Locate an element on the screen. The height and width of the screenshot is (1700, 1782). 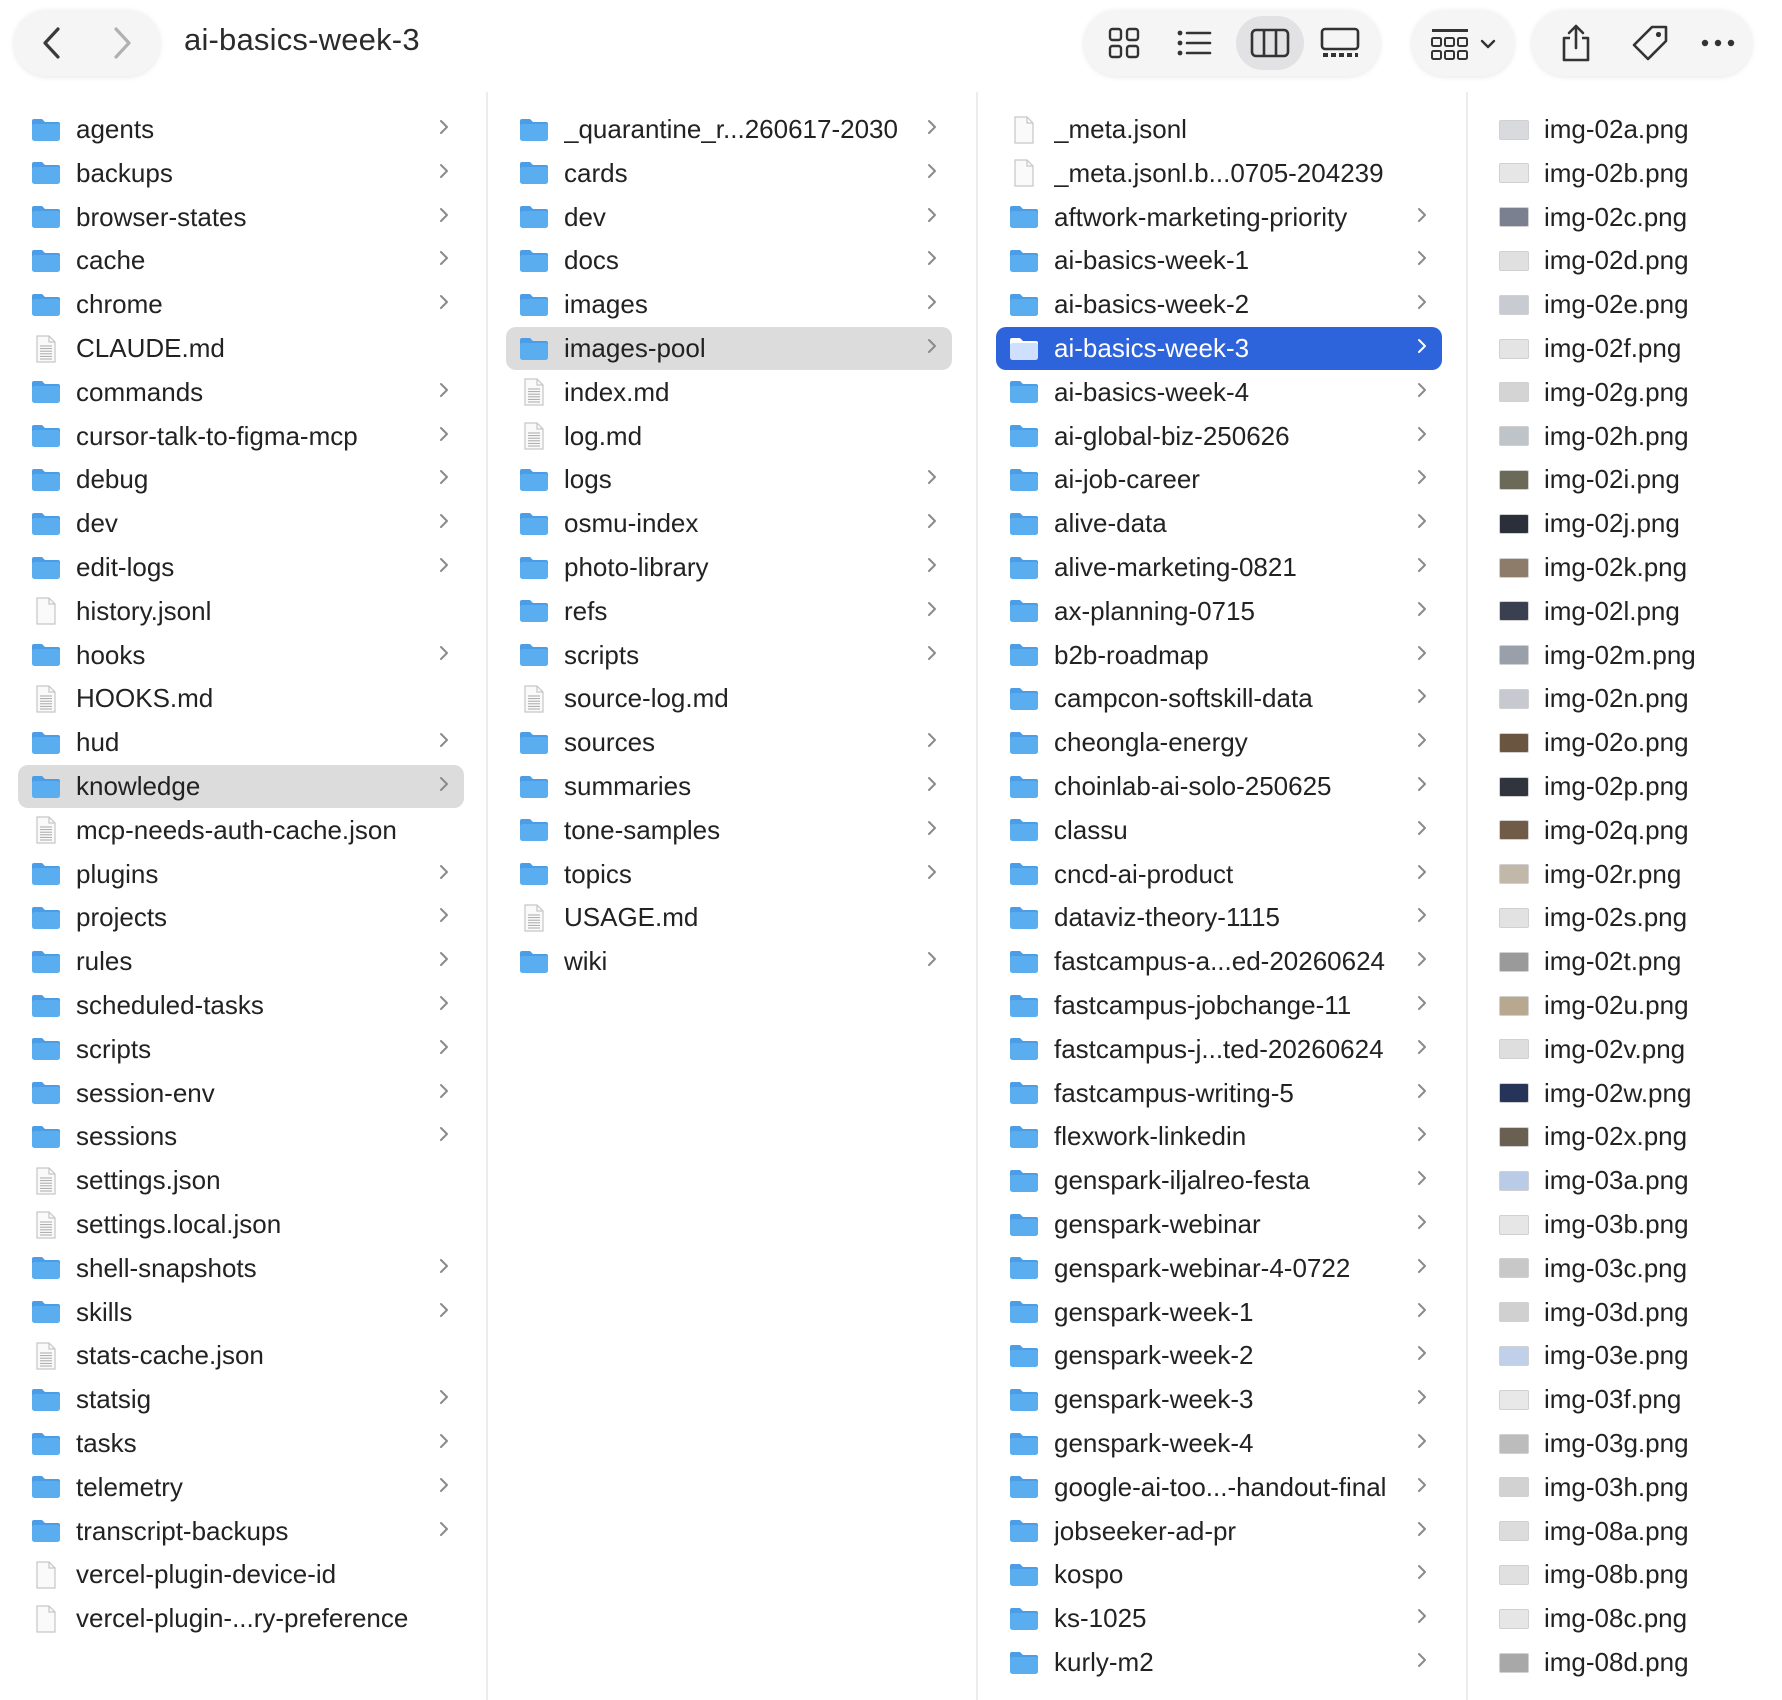
back-button is located at coordinates (52, 43).